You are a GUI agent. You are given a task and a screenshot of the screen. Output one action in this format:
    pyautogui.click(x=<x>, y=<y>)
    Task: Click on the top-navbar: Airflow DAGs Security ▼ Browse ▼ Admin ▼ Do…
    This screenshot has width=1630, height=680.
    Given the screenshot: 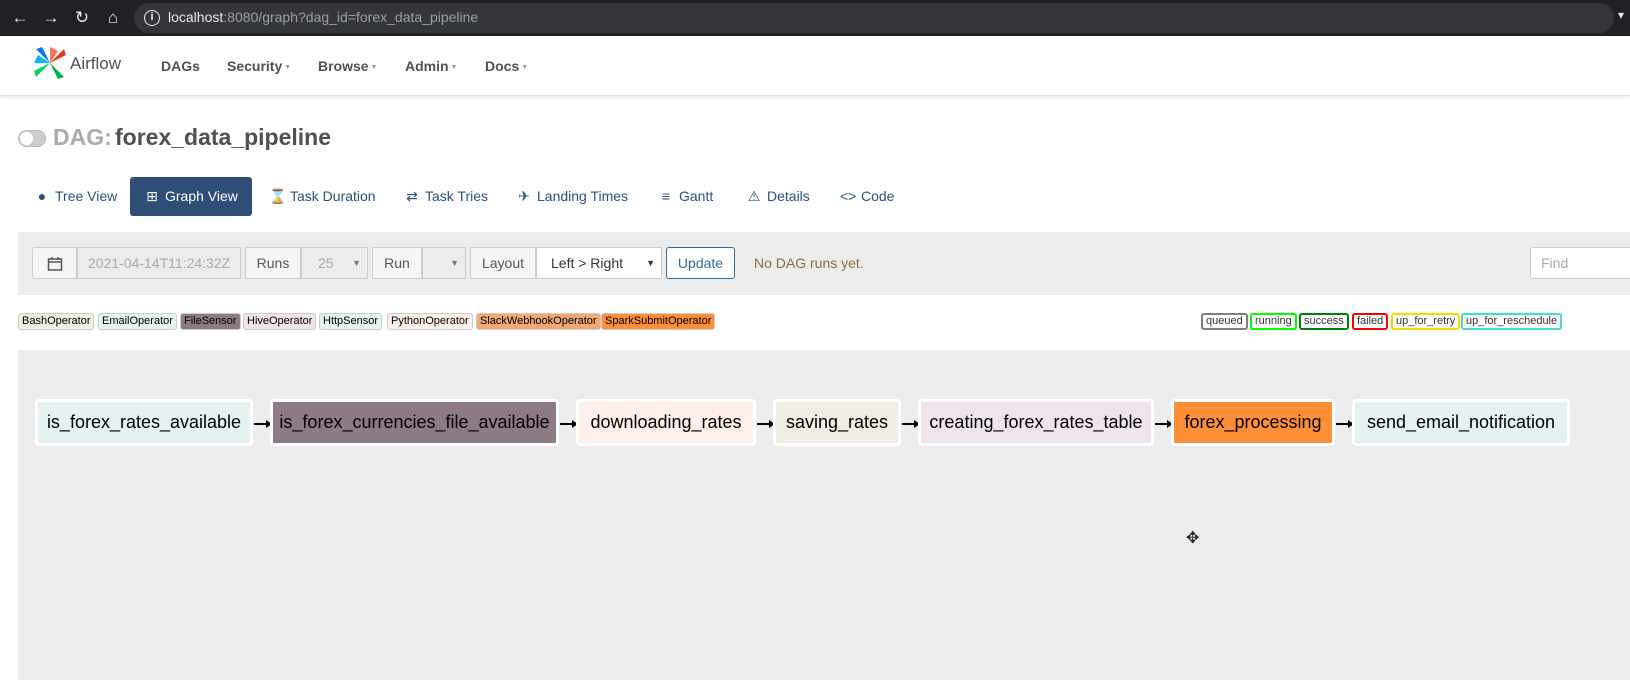 What is the action you would take?
    pyautogui.click(x=815, y=66)
    